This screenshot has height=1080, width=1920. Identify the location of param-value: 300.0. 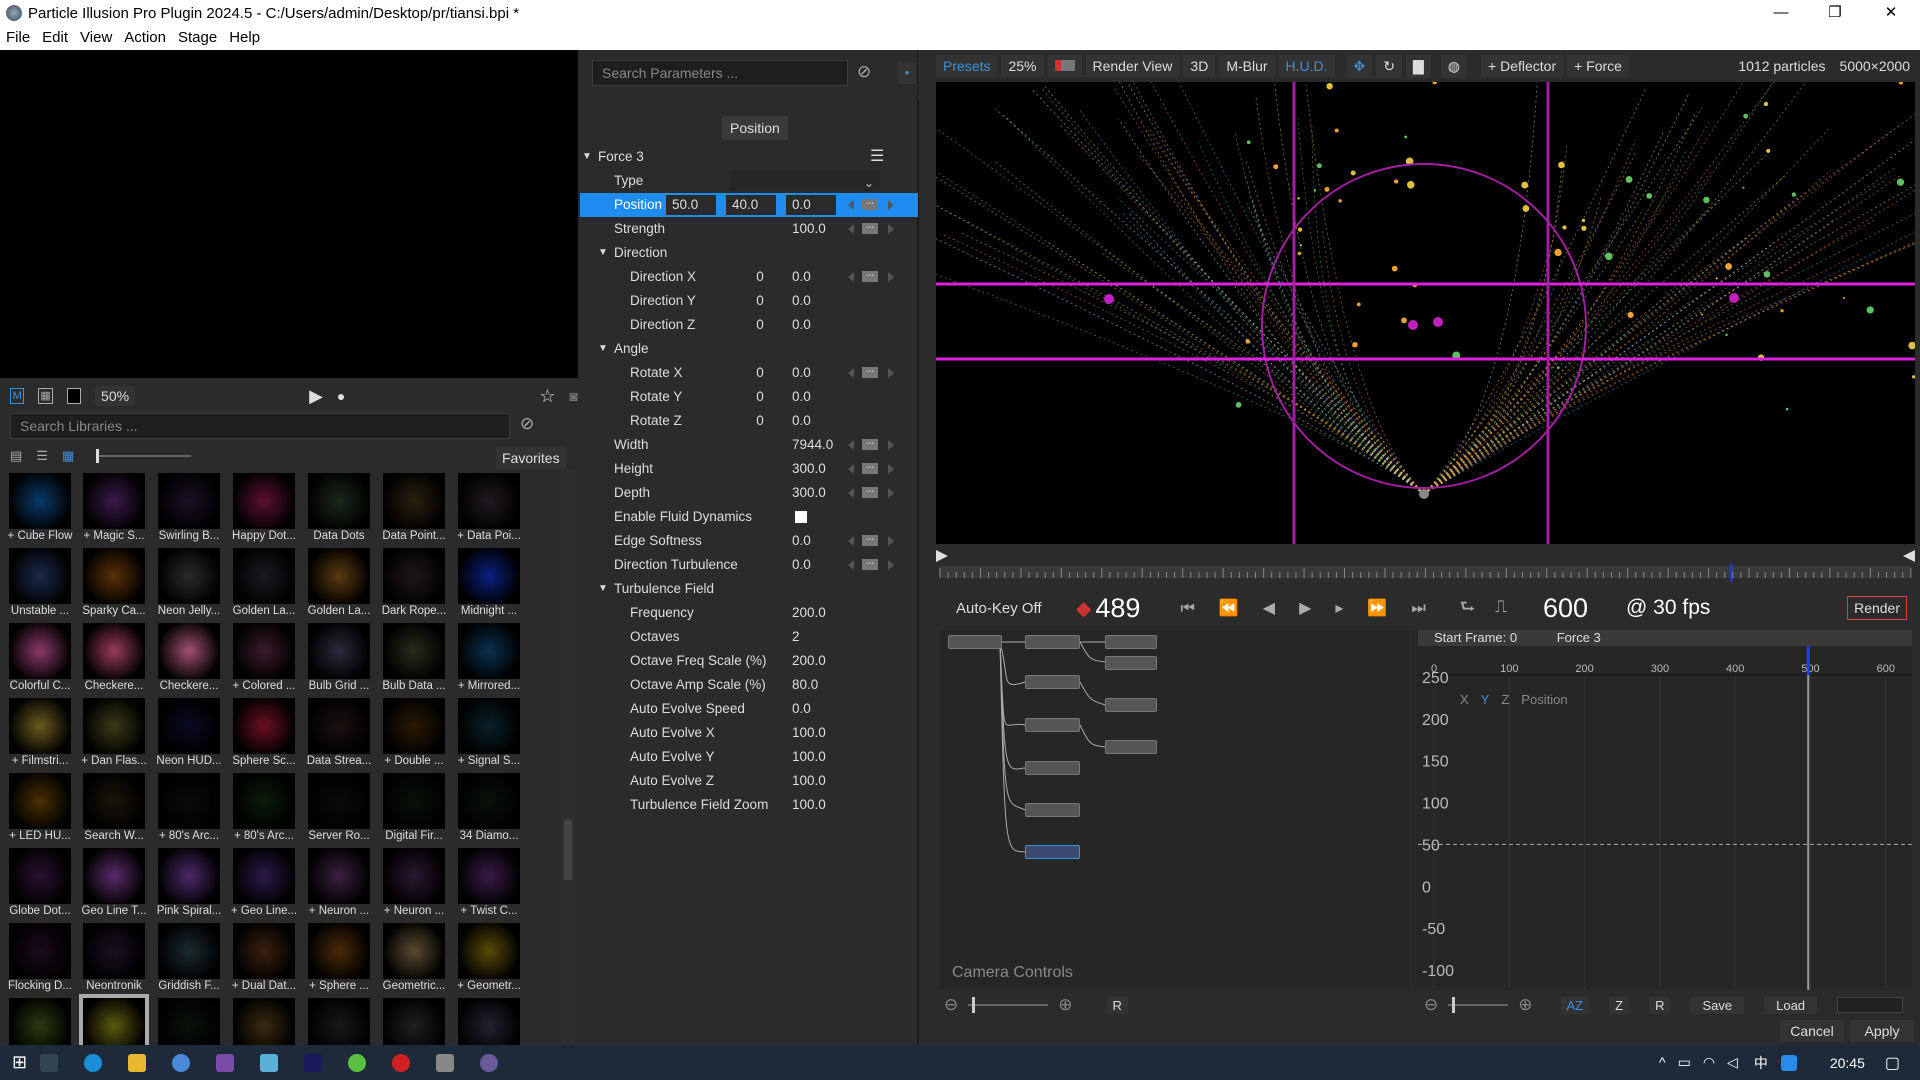
(809, 469).